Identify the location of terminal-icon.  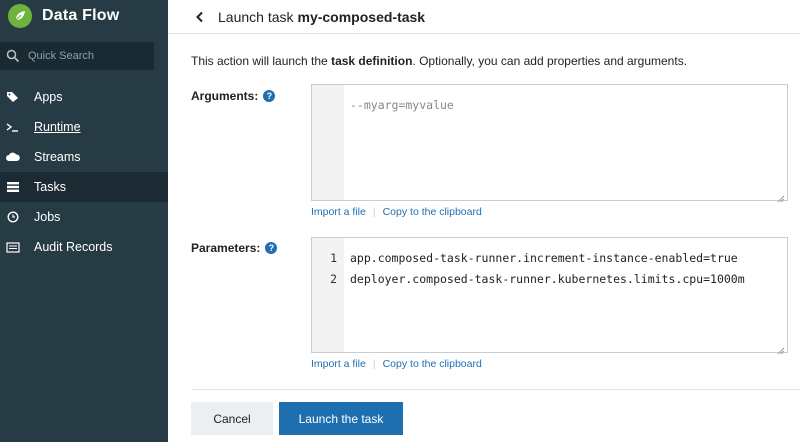
(13, 127).